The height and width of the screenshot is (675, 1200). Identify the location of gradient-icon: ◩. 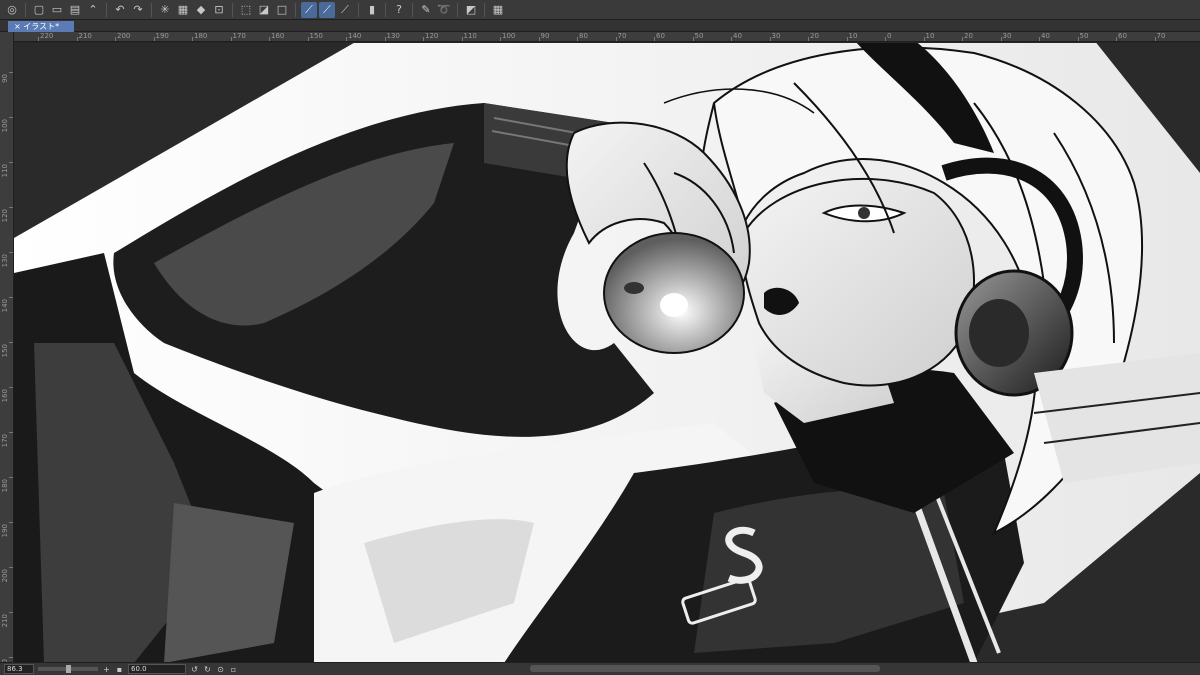
(471, 10).